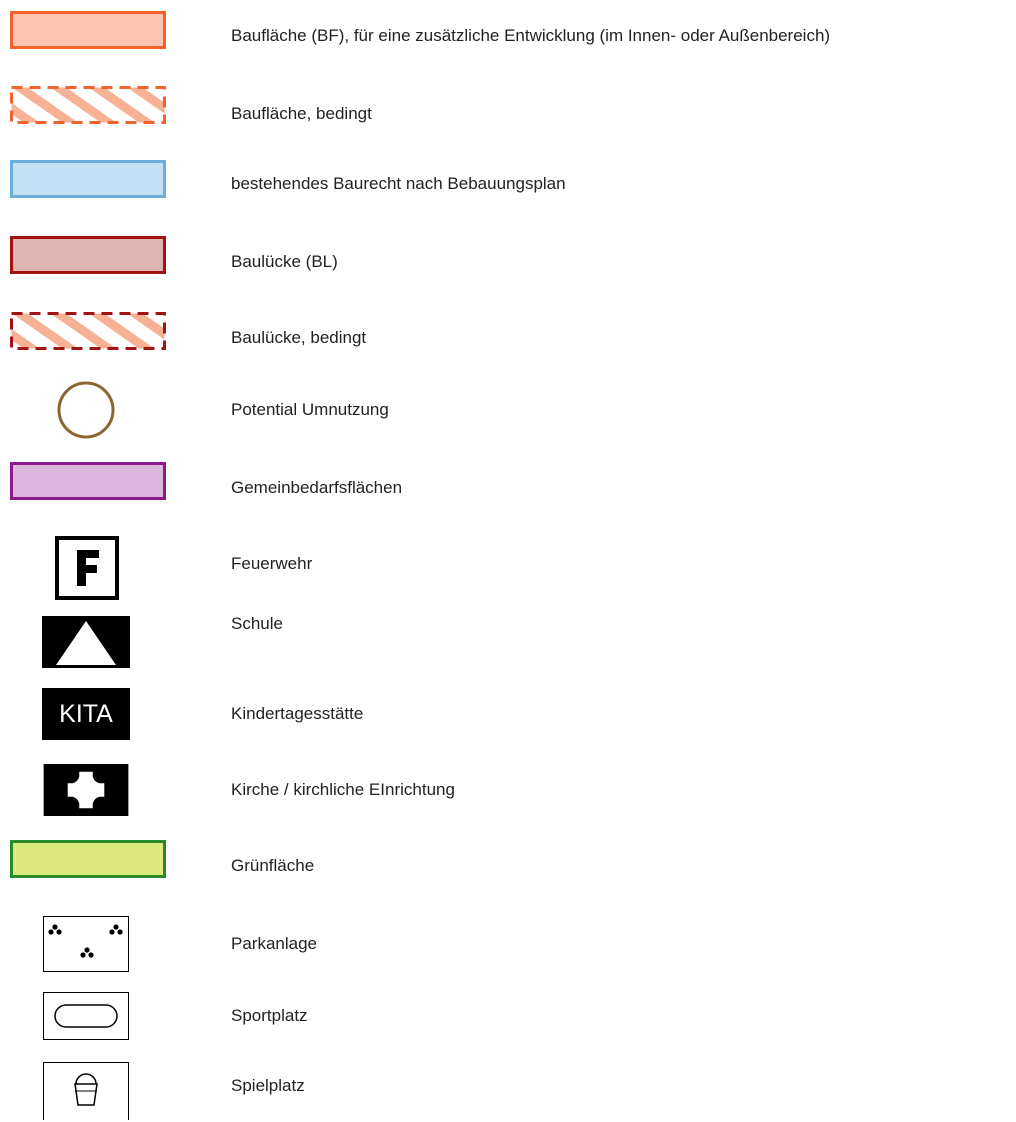 This screenshot has width=1016, height=1122. I want to click on parkanlage-dots-icon, so click(86, 944).